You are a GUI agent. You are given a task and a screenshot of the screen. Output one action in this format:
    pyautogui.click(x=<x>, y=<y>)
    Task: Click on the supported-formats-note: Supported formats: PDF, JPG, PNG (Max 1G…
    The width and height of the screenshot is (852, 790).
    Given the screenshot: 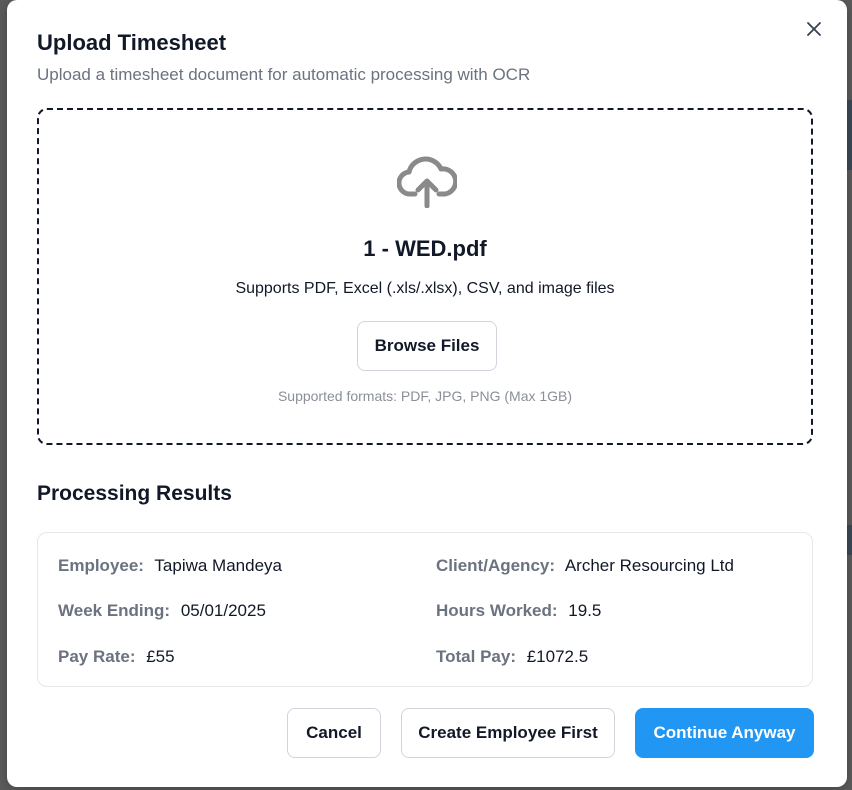 What is the action you would take?
    pyautogui.click(x=425, y=396)
    